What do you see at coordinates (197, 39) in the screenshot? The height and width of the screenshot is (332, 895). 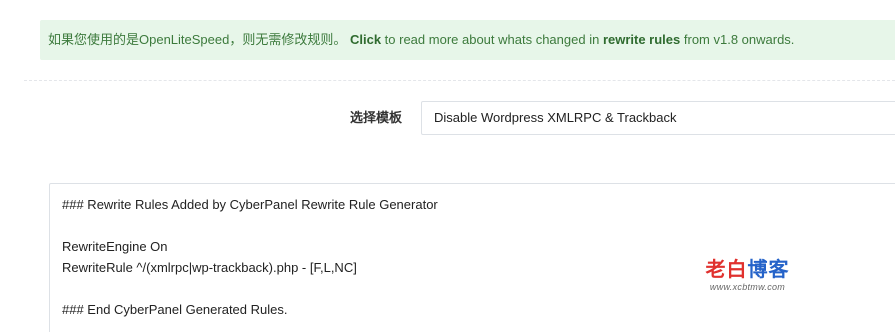 I see `notice-prefix: 如果您使用的是OpenLiteSpeed，则无需修改规则。` at bounding box center [197, 39].